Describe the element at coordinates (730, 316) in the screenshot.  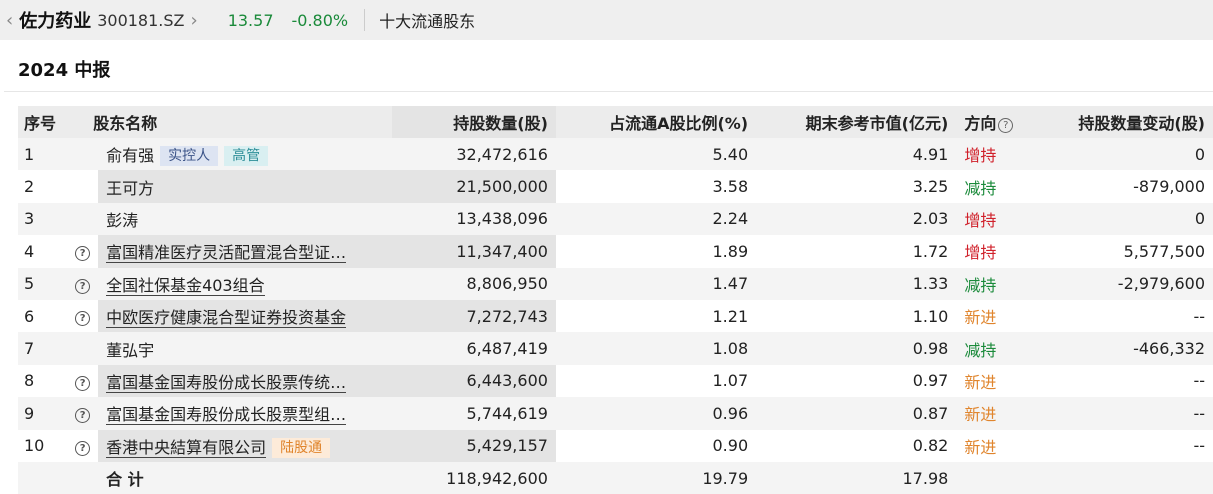
I see `holder-ratio: 1.21` at that location.